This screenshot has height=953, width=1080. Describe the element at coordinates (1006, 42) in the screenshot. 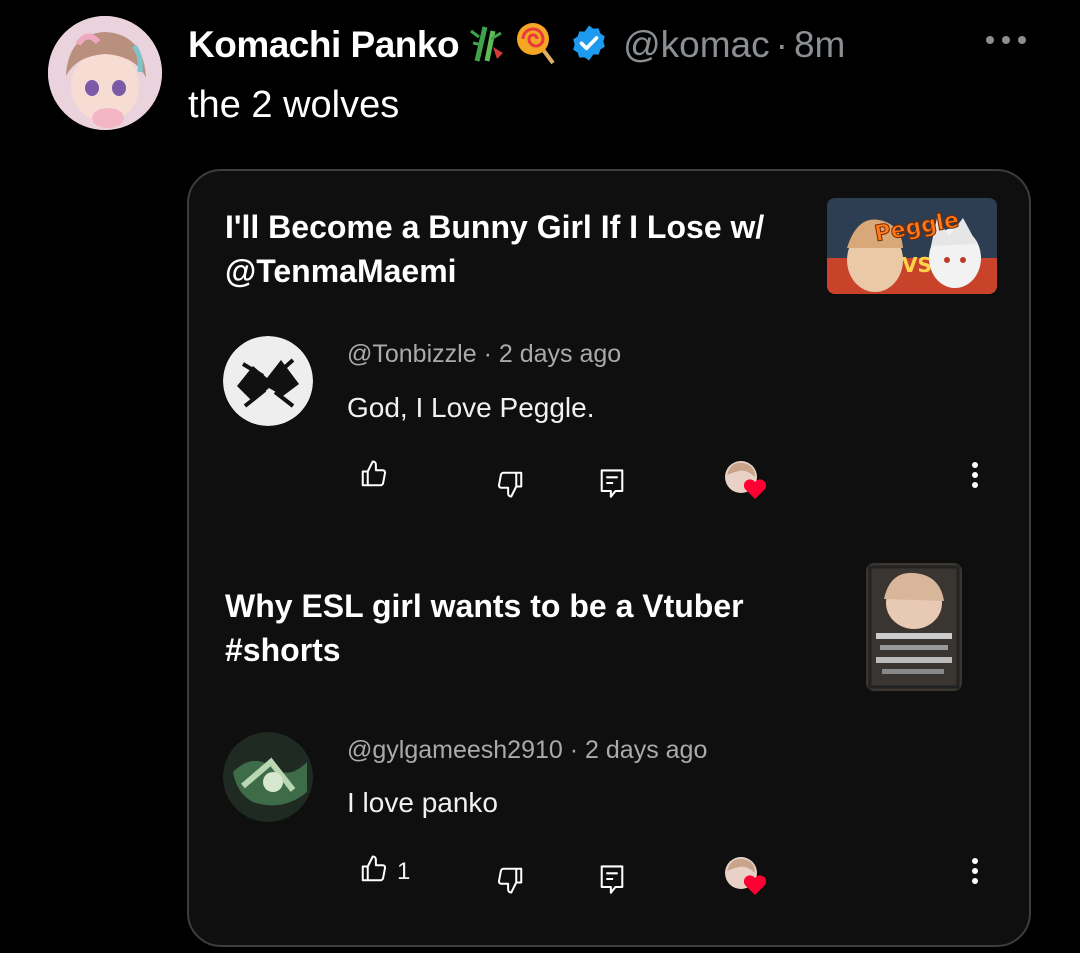

I see `more-dots-icon` at that location.